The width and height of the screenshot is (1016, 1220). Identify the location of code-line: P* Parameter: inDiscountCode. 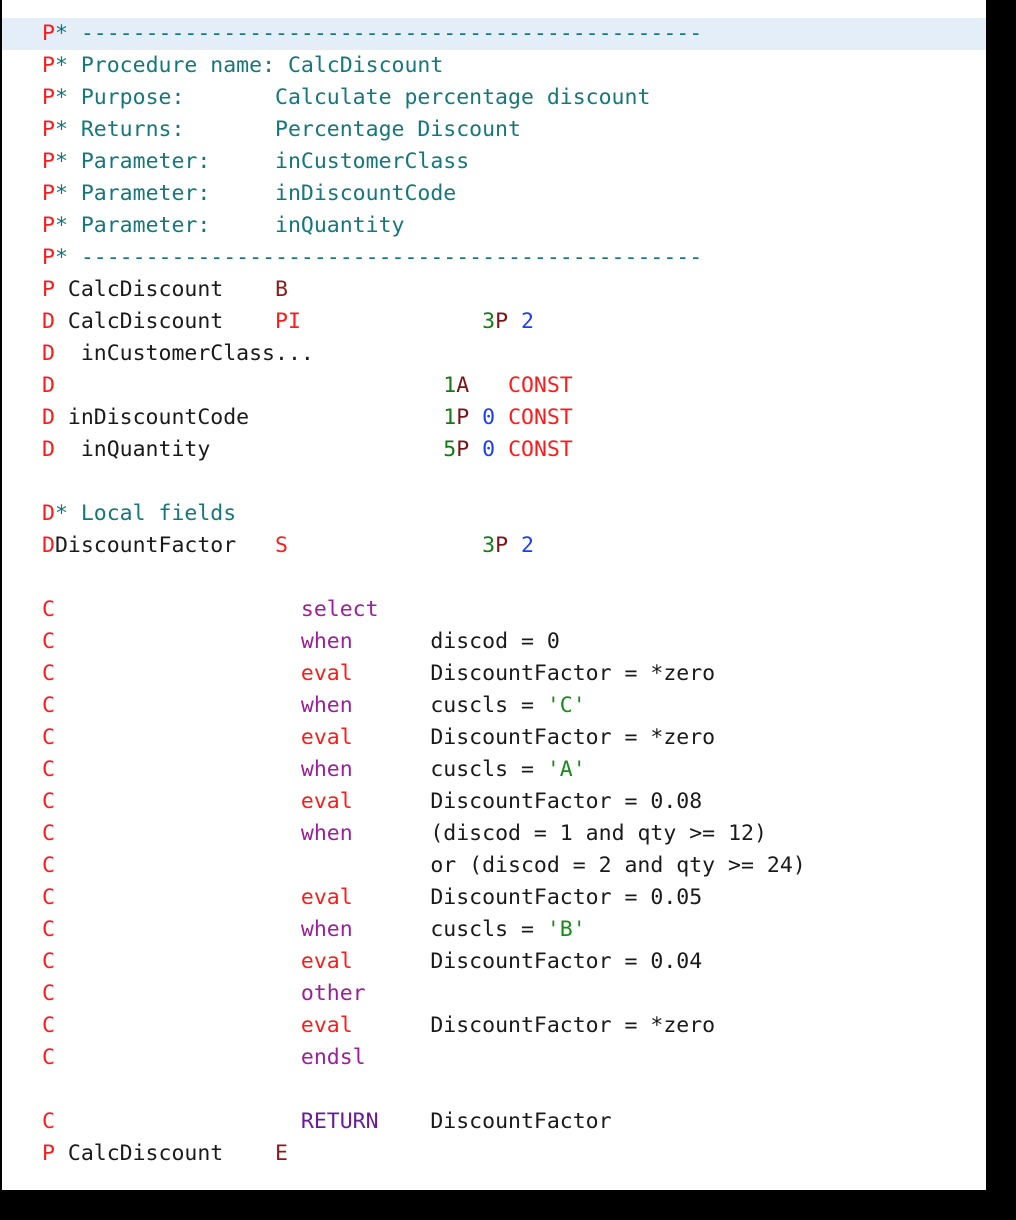
(494, 194).